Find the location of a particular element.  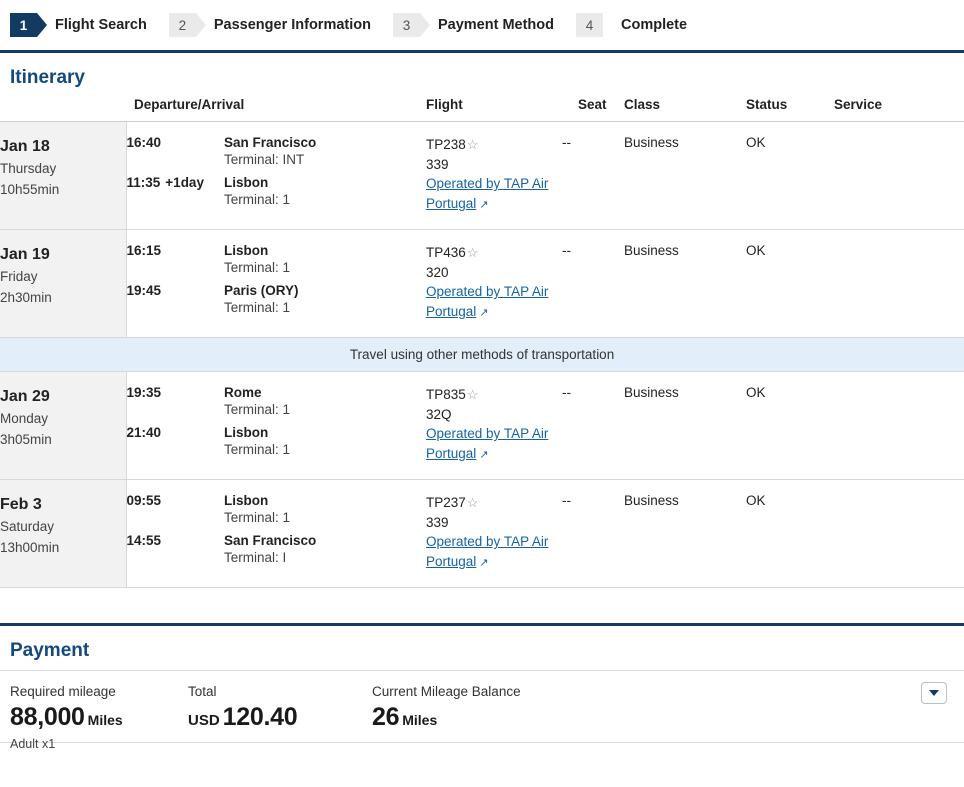

required-mileage-value: 88,000 is located at coordinates (47, 717).